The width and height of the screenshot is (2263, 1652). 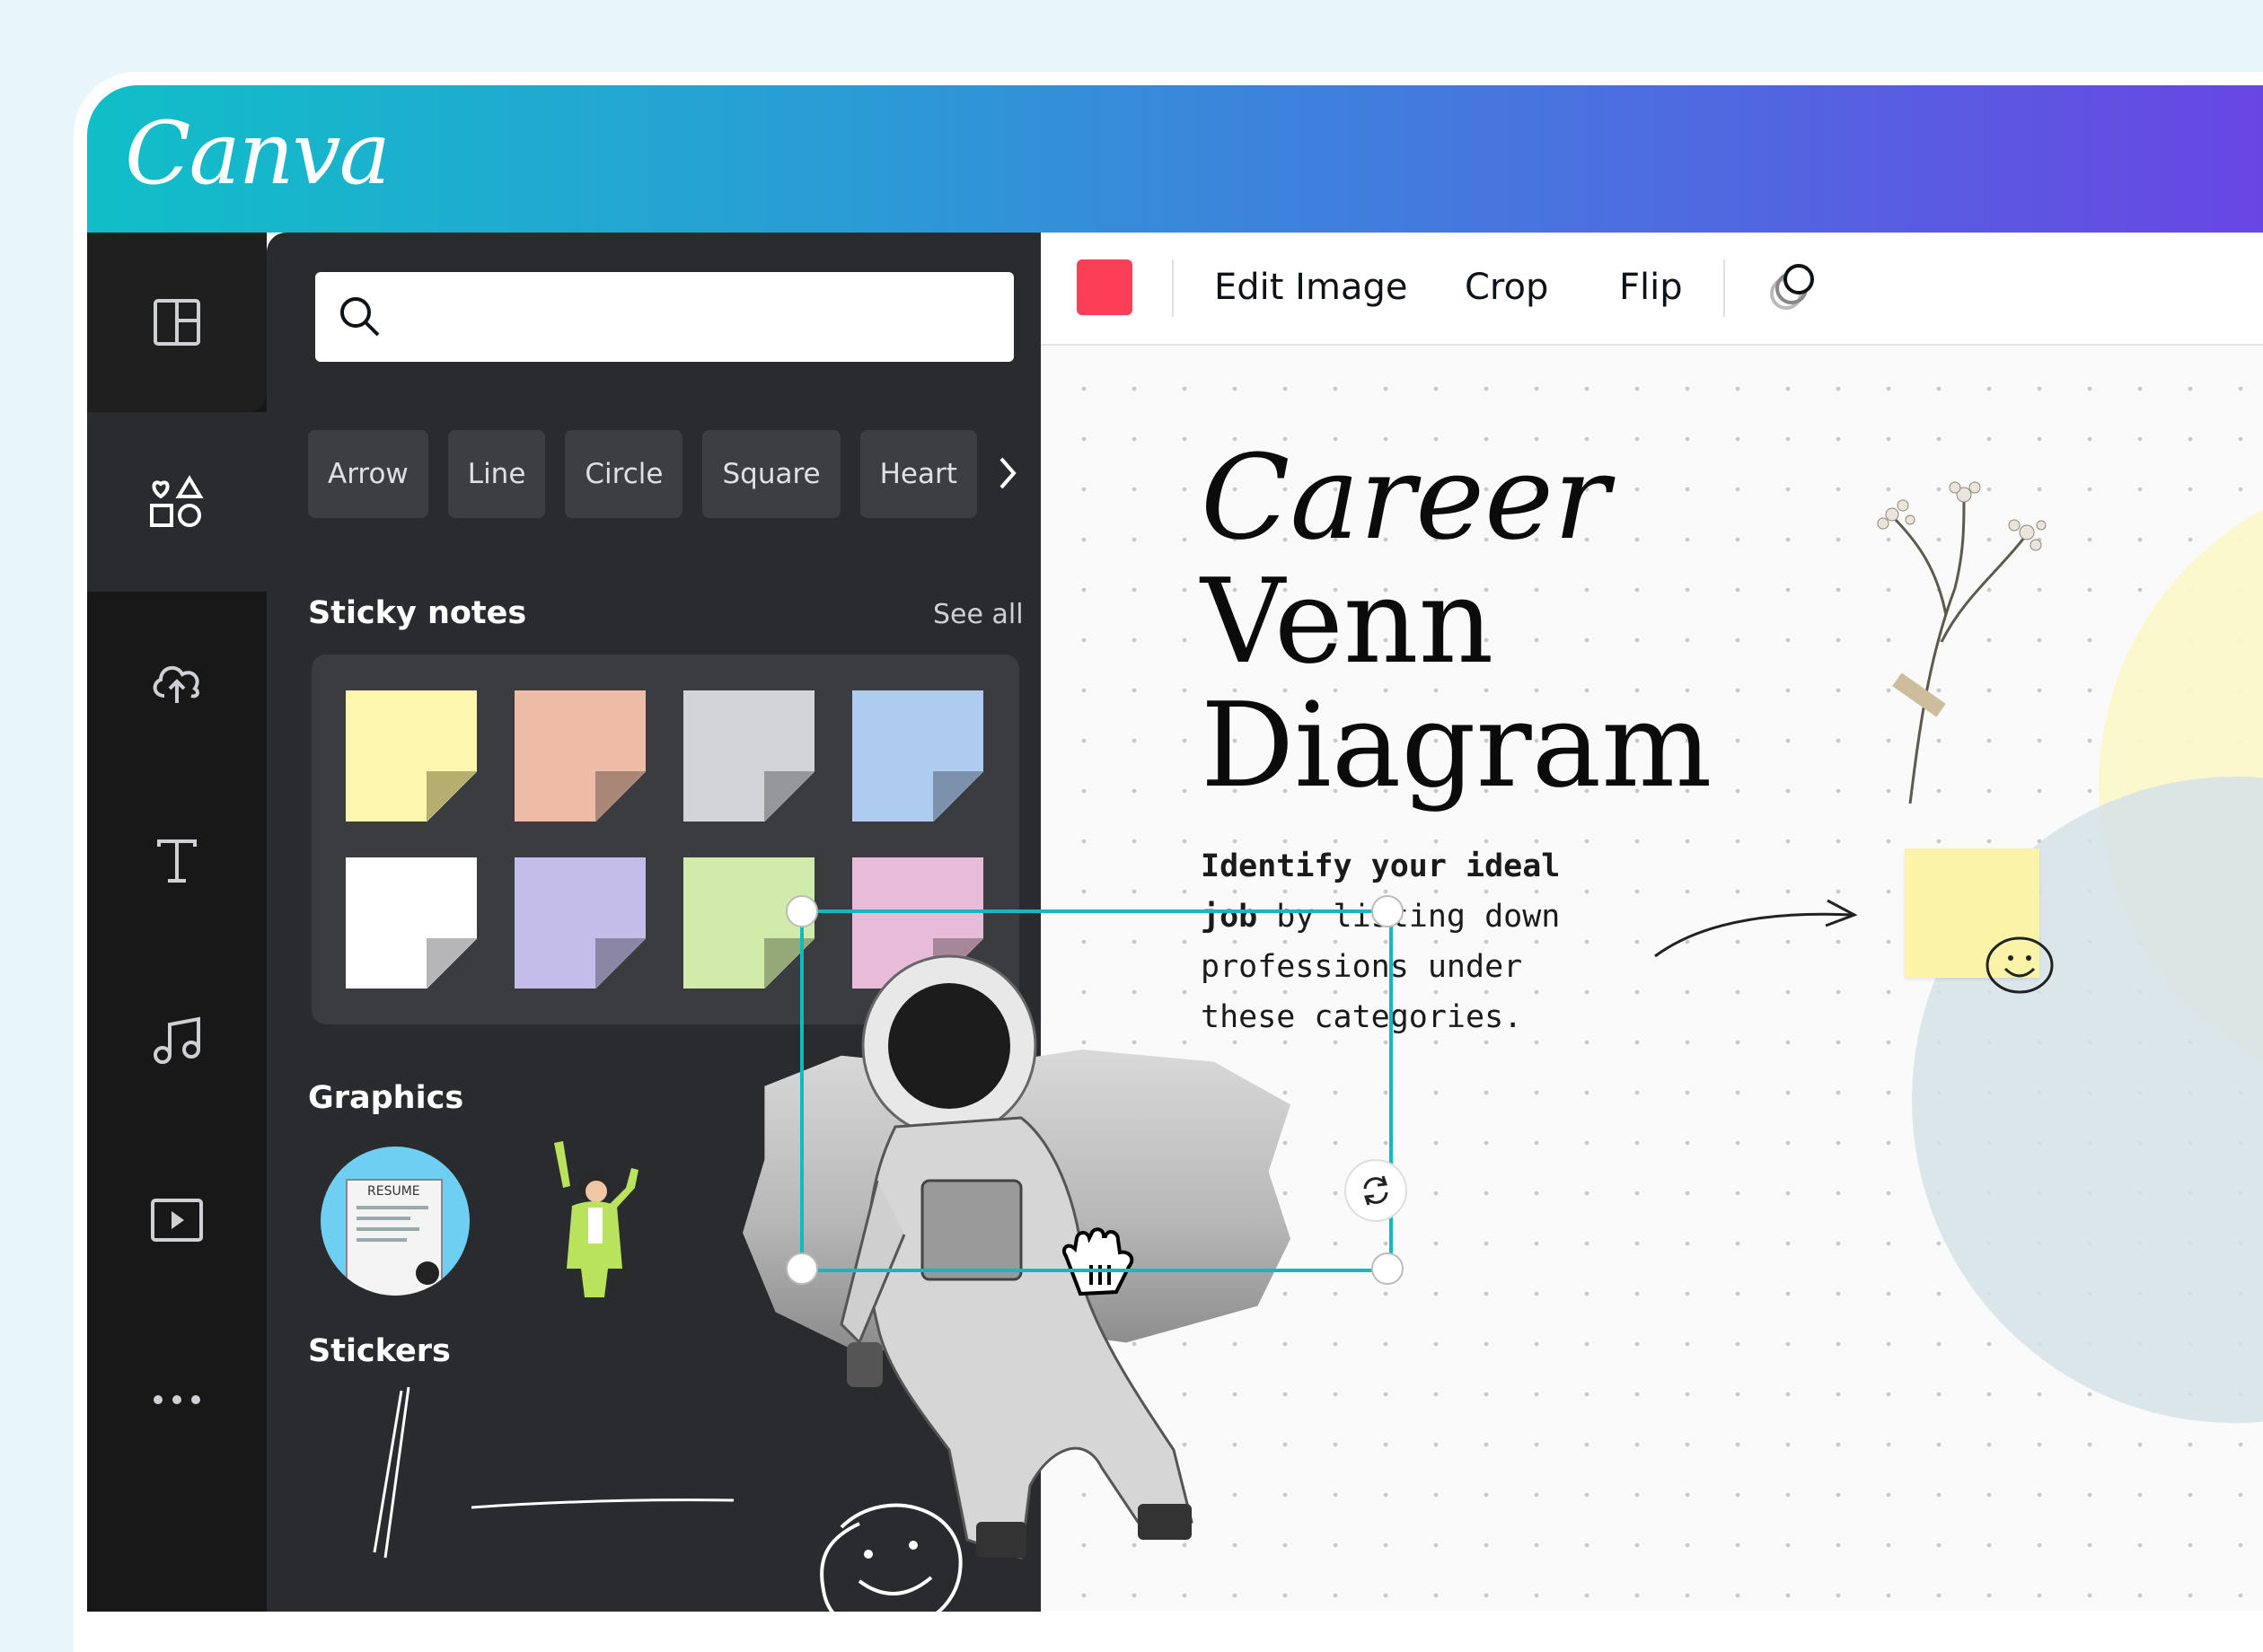 What do you see at coordinates (979, 615) in the screenshot?
I see `see-all-link: See all` at bounding box center [979, 615].